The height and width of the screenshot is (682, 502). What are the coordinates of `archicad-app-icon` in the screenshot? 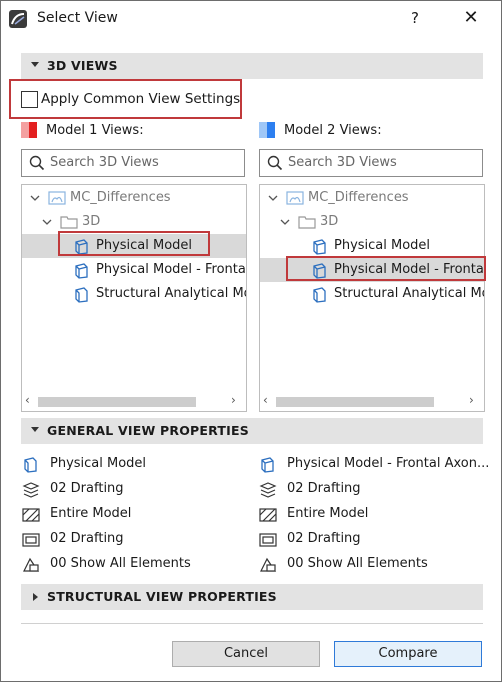 It's located at (18, 19).